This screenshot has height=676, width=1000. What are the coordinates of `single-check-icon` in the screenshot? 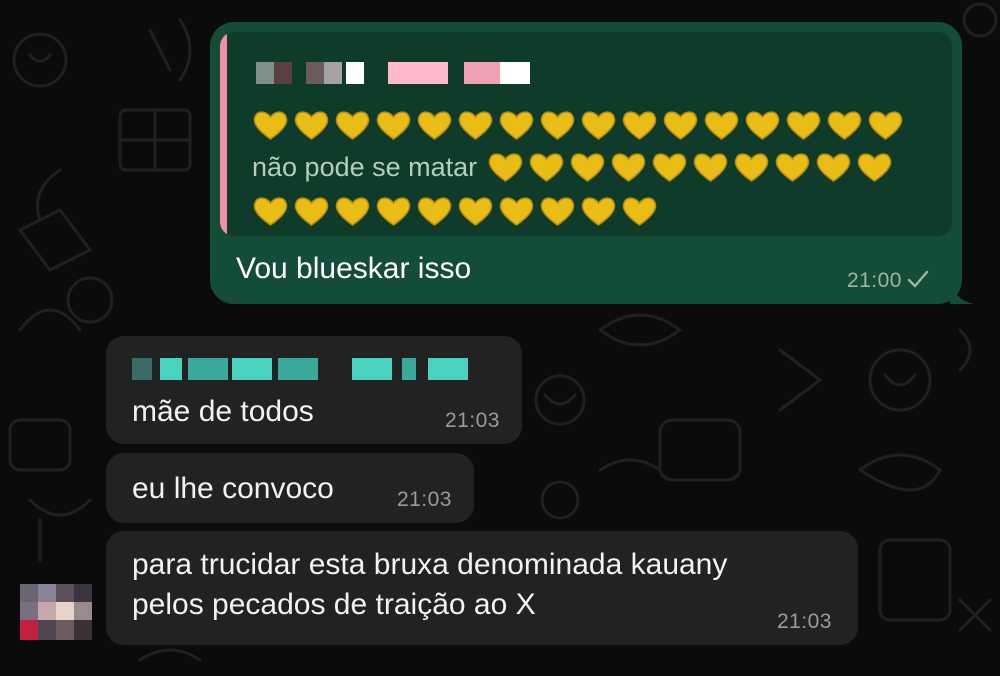 It's located at (918, 279).